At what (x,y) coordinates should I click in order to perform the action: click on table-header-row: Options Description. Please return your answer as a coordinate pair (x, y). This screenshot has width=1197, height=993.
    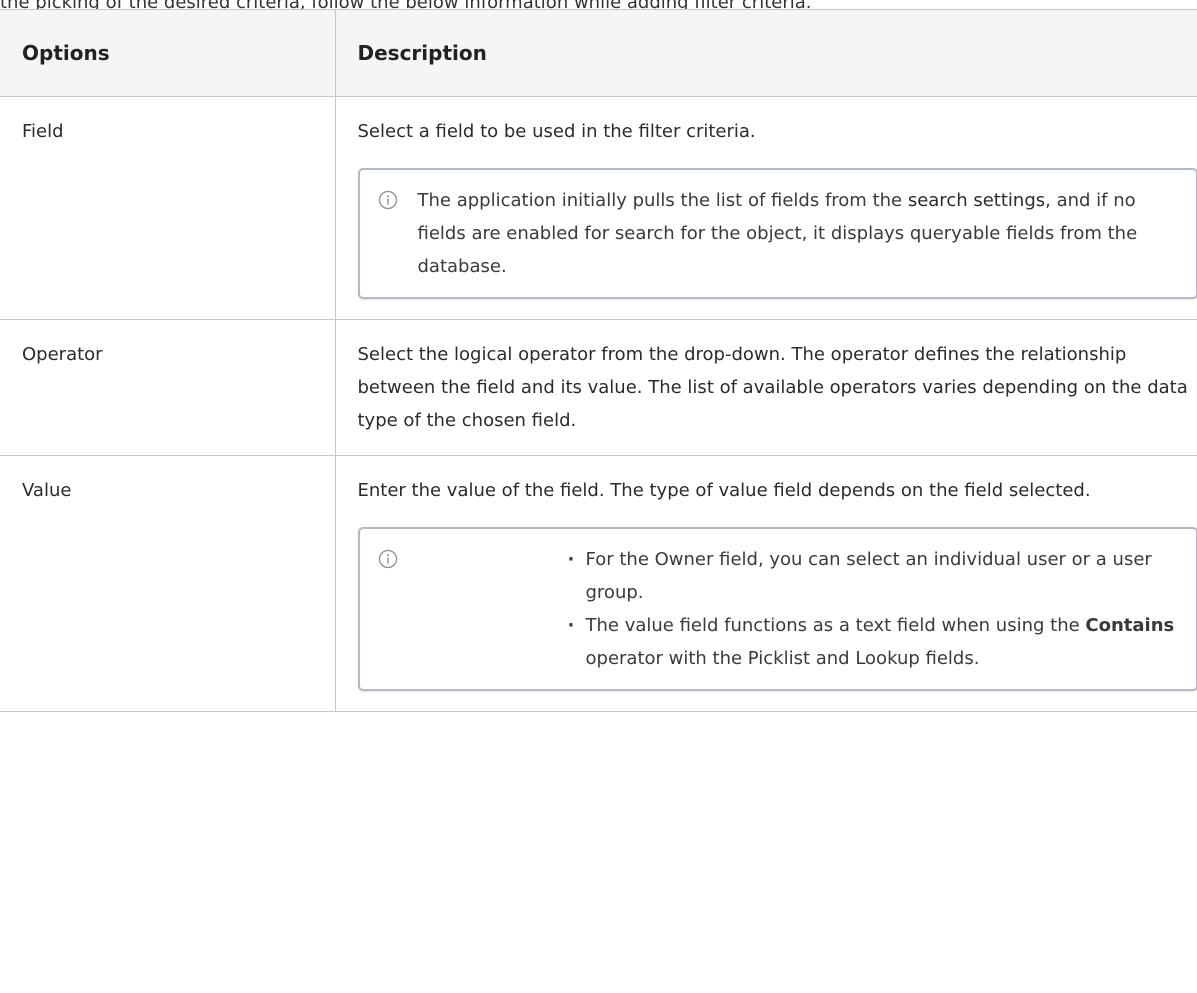
    Looking at the image, I should click on (598, 53).